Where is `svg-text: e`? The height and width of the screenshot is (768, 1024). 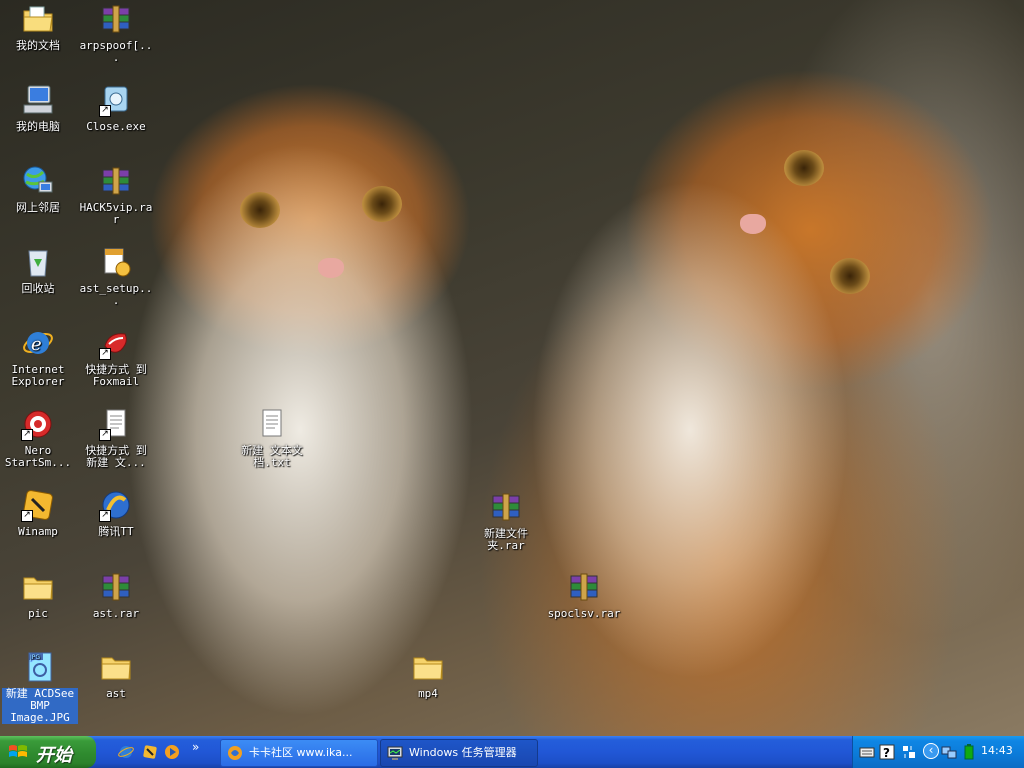
svg-text: e is located at coordinates (36, 344).